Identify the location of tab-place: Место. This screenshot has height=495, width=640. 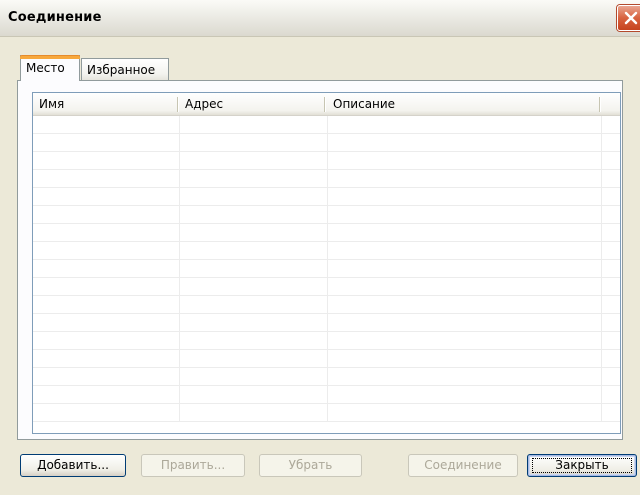
(50, 68).